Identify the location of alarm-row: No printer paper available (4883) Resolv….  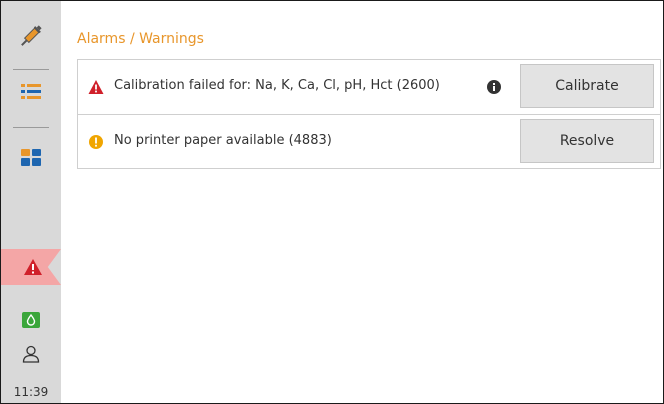
(369, 142).